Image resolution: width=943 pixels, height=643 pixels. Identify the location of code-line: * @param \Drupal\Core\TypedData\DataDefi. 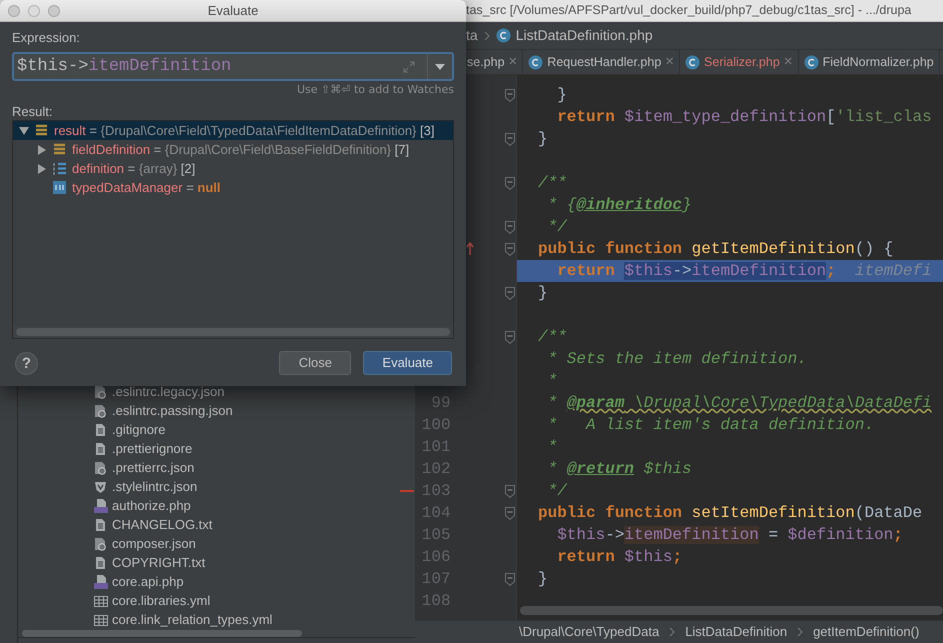
(739, 403).